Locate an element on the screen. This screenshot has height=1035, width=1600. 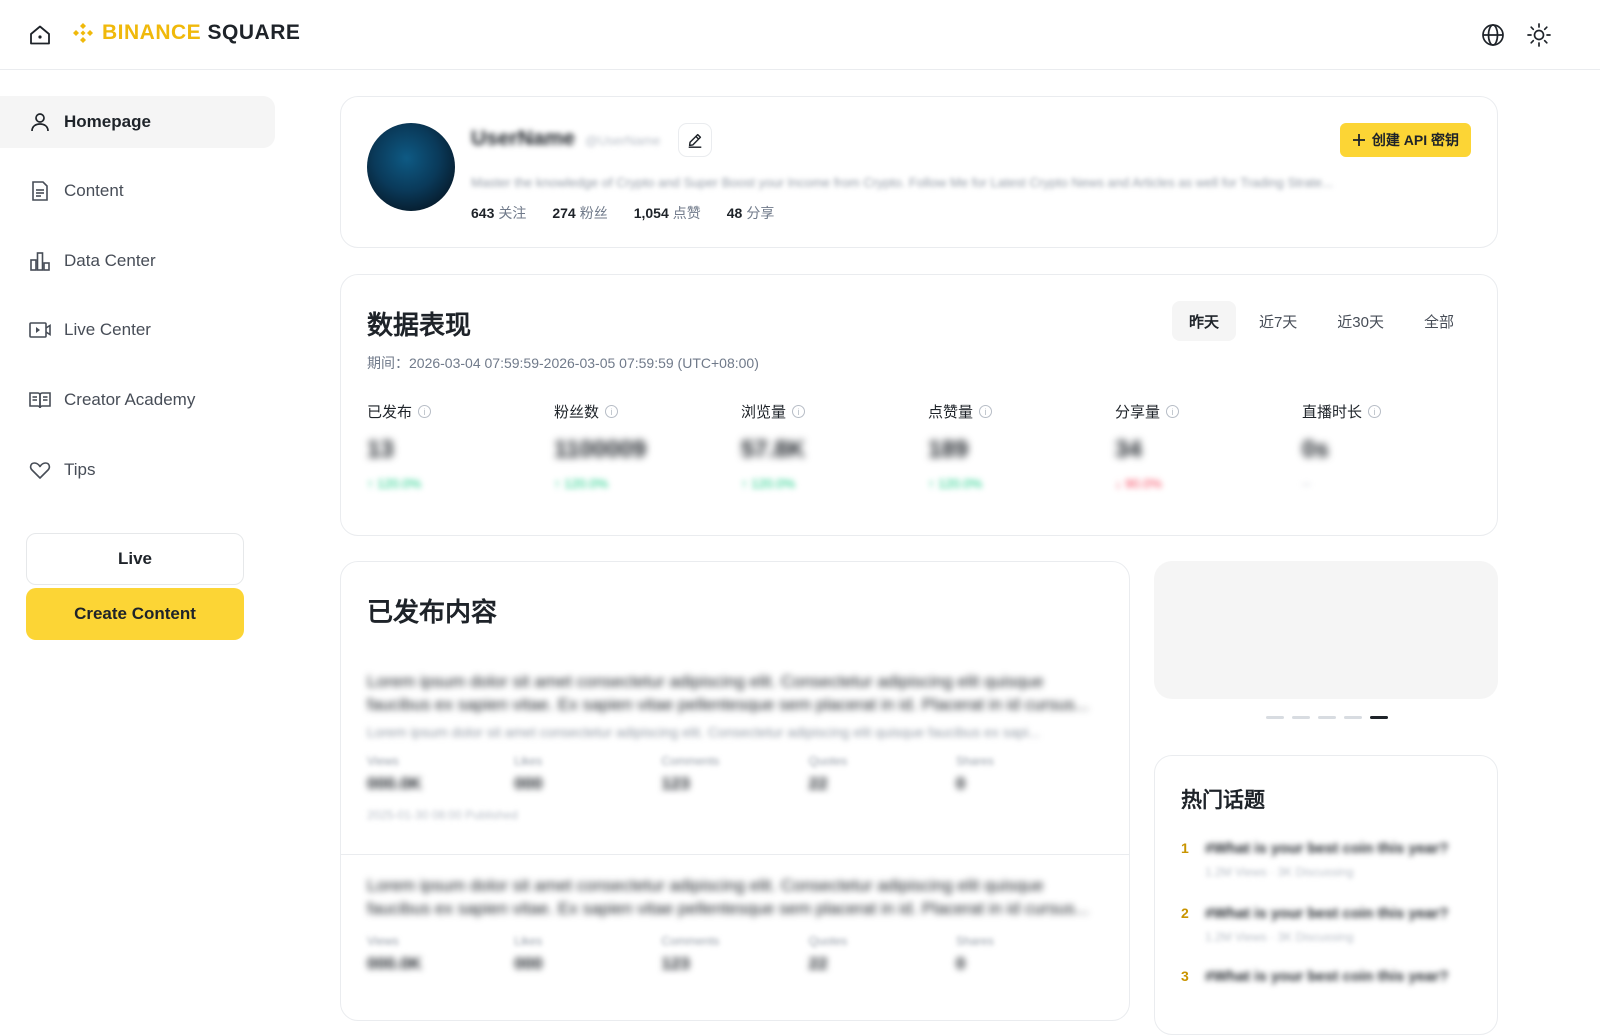
brand-binance: BINANCE is located at coordinates (152, 32).